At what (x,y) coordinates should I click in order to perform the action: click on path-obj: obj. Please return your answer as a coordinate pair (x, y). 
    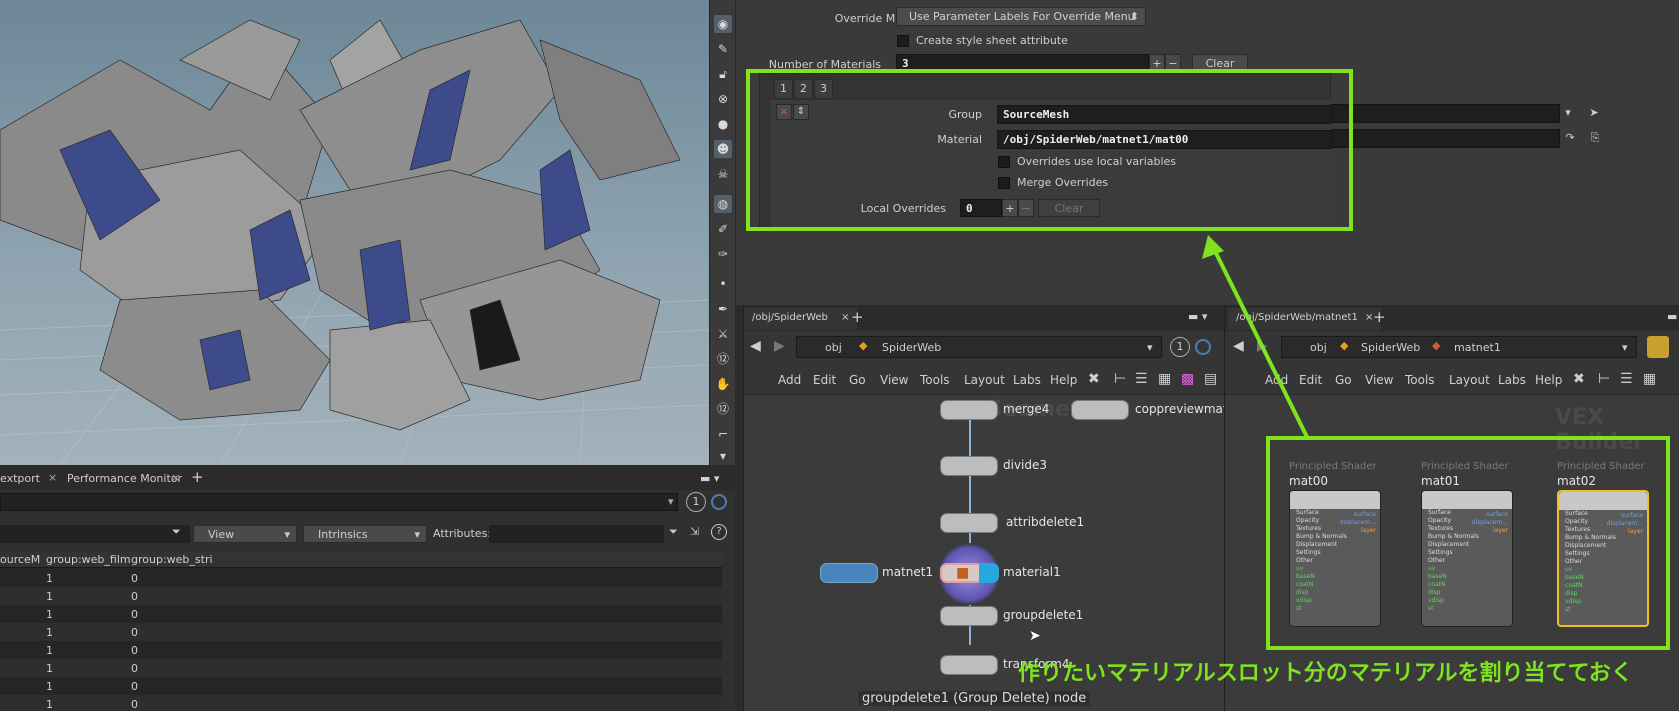
    Looking at the image, I should click on (833, 347).